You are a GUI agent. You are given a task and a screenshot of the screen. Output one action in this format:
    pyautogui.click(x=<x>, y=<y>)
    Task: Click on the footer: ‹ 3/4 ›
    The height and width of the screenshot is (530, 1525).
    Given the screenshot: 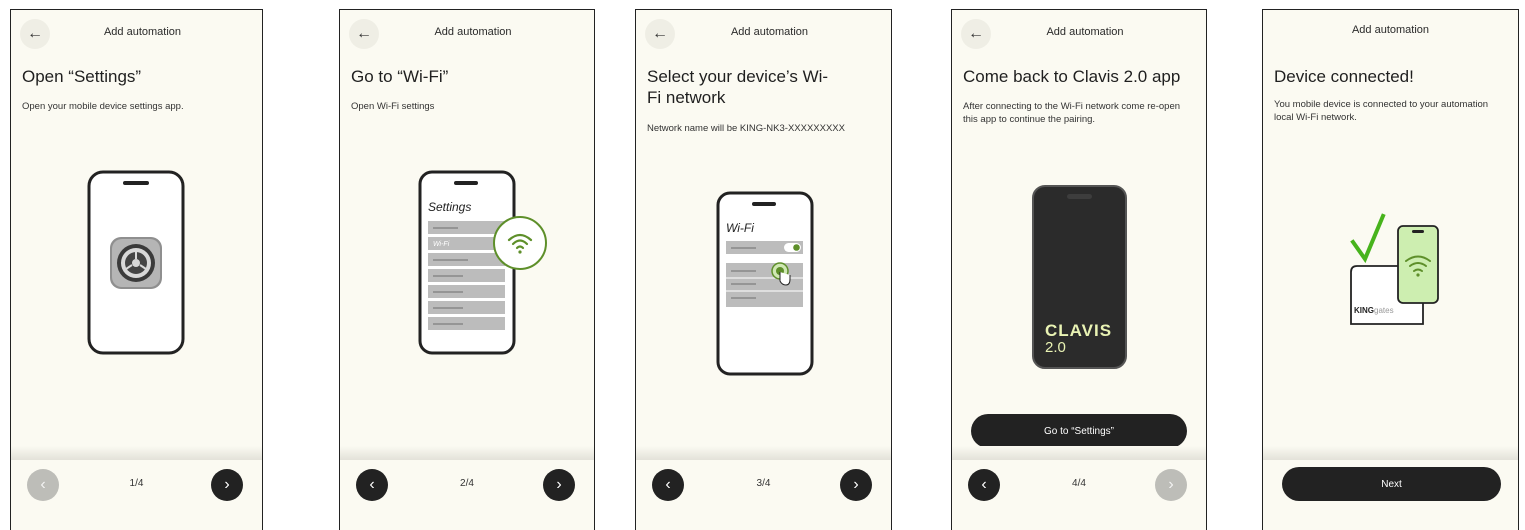 What is the action you would take?
    pyautogui.click(x=763, y=495)
    